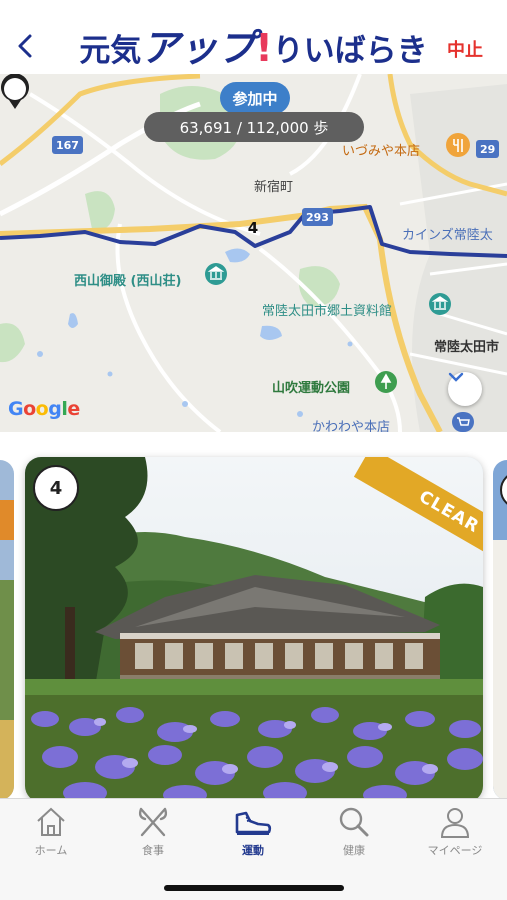 This screenshot has height=900, width=507. What do you see at coordinates (253, 823) in the screenshot?
I see `sneaker-icon` at bounding box center [253, 823].